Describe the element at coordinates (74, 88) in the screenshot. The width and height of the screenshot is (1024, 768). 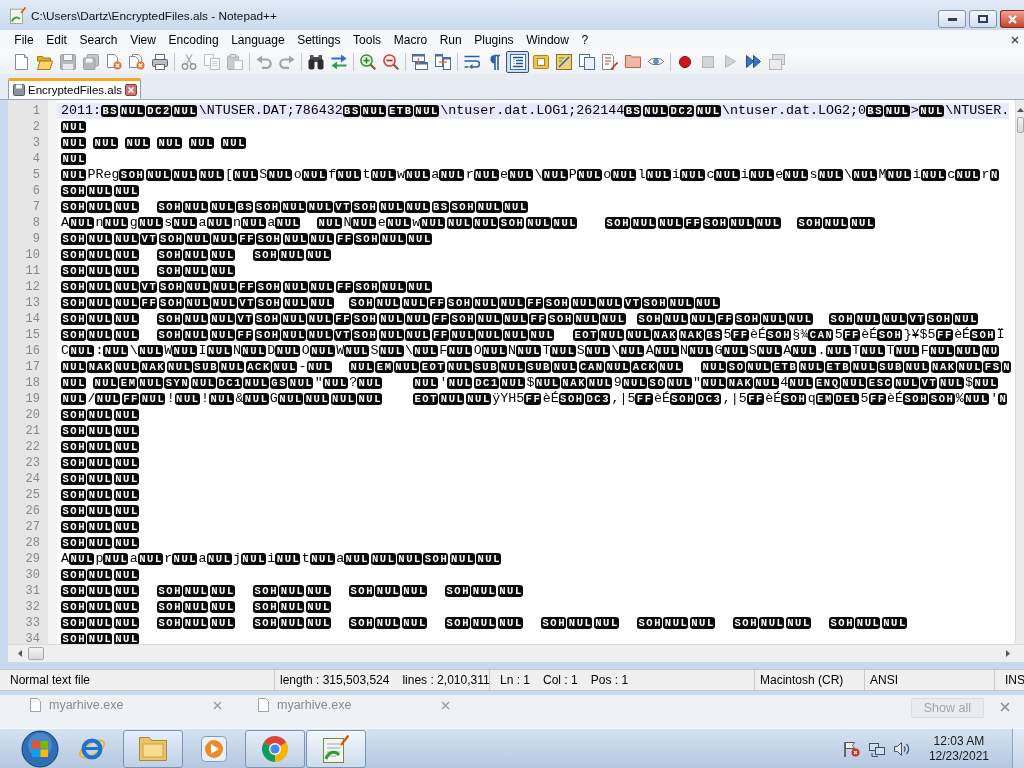
I see `file-tab: EncryptedFiles.als` at that location.